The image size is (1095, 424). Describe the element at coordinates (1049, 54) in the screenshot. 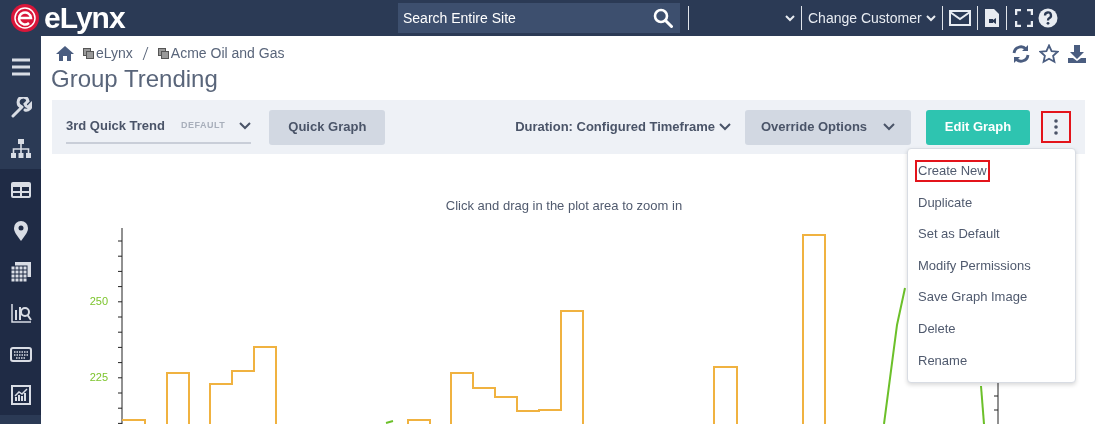

I see `star-icon` at that location.